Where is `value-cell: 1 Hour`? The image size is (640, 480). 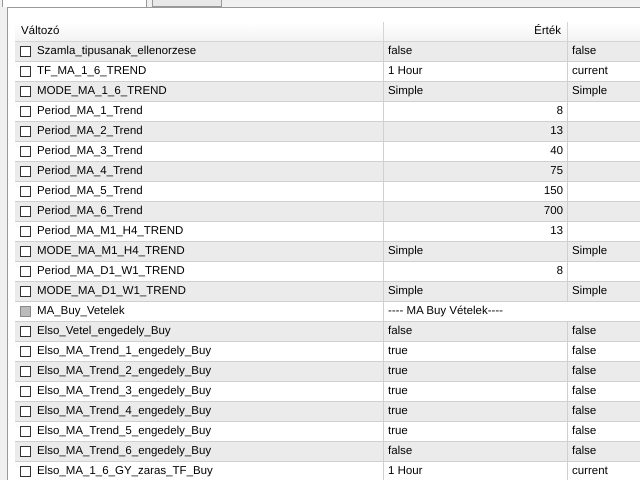 value-cell: 1 Hour is located at coordinates (475, 471).